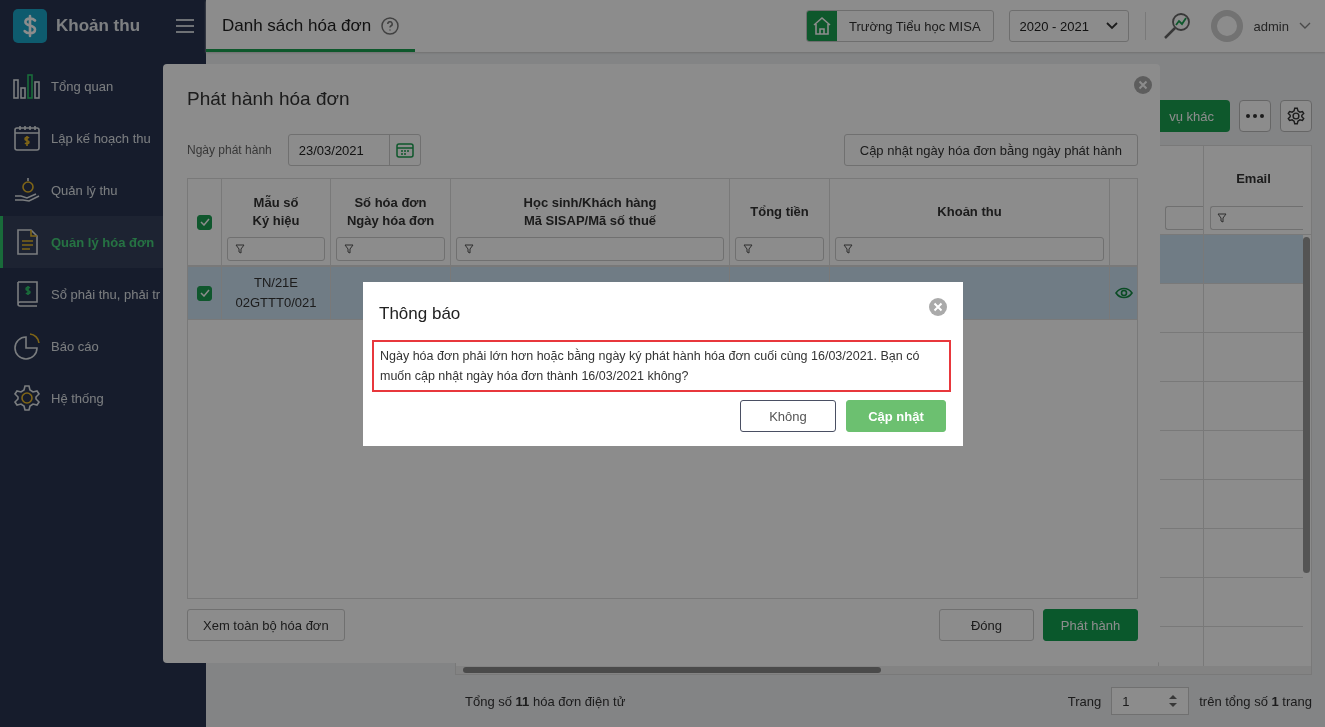  What do you see at coordinates (276, 212) in the screenshot?
I see `column-header: Mẫu số Ký hiệu` at bounding box center [276, 212].